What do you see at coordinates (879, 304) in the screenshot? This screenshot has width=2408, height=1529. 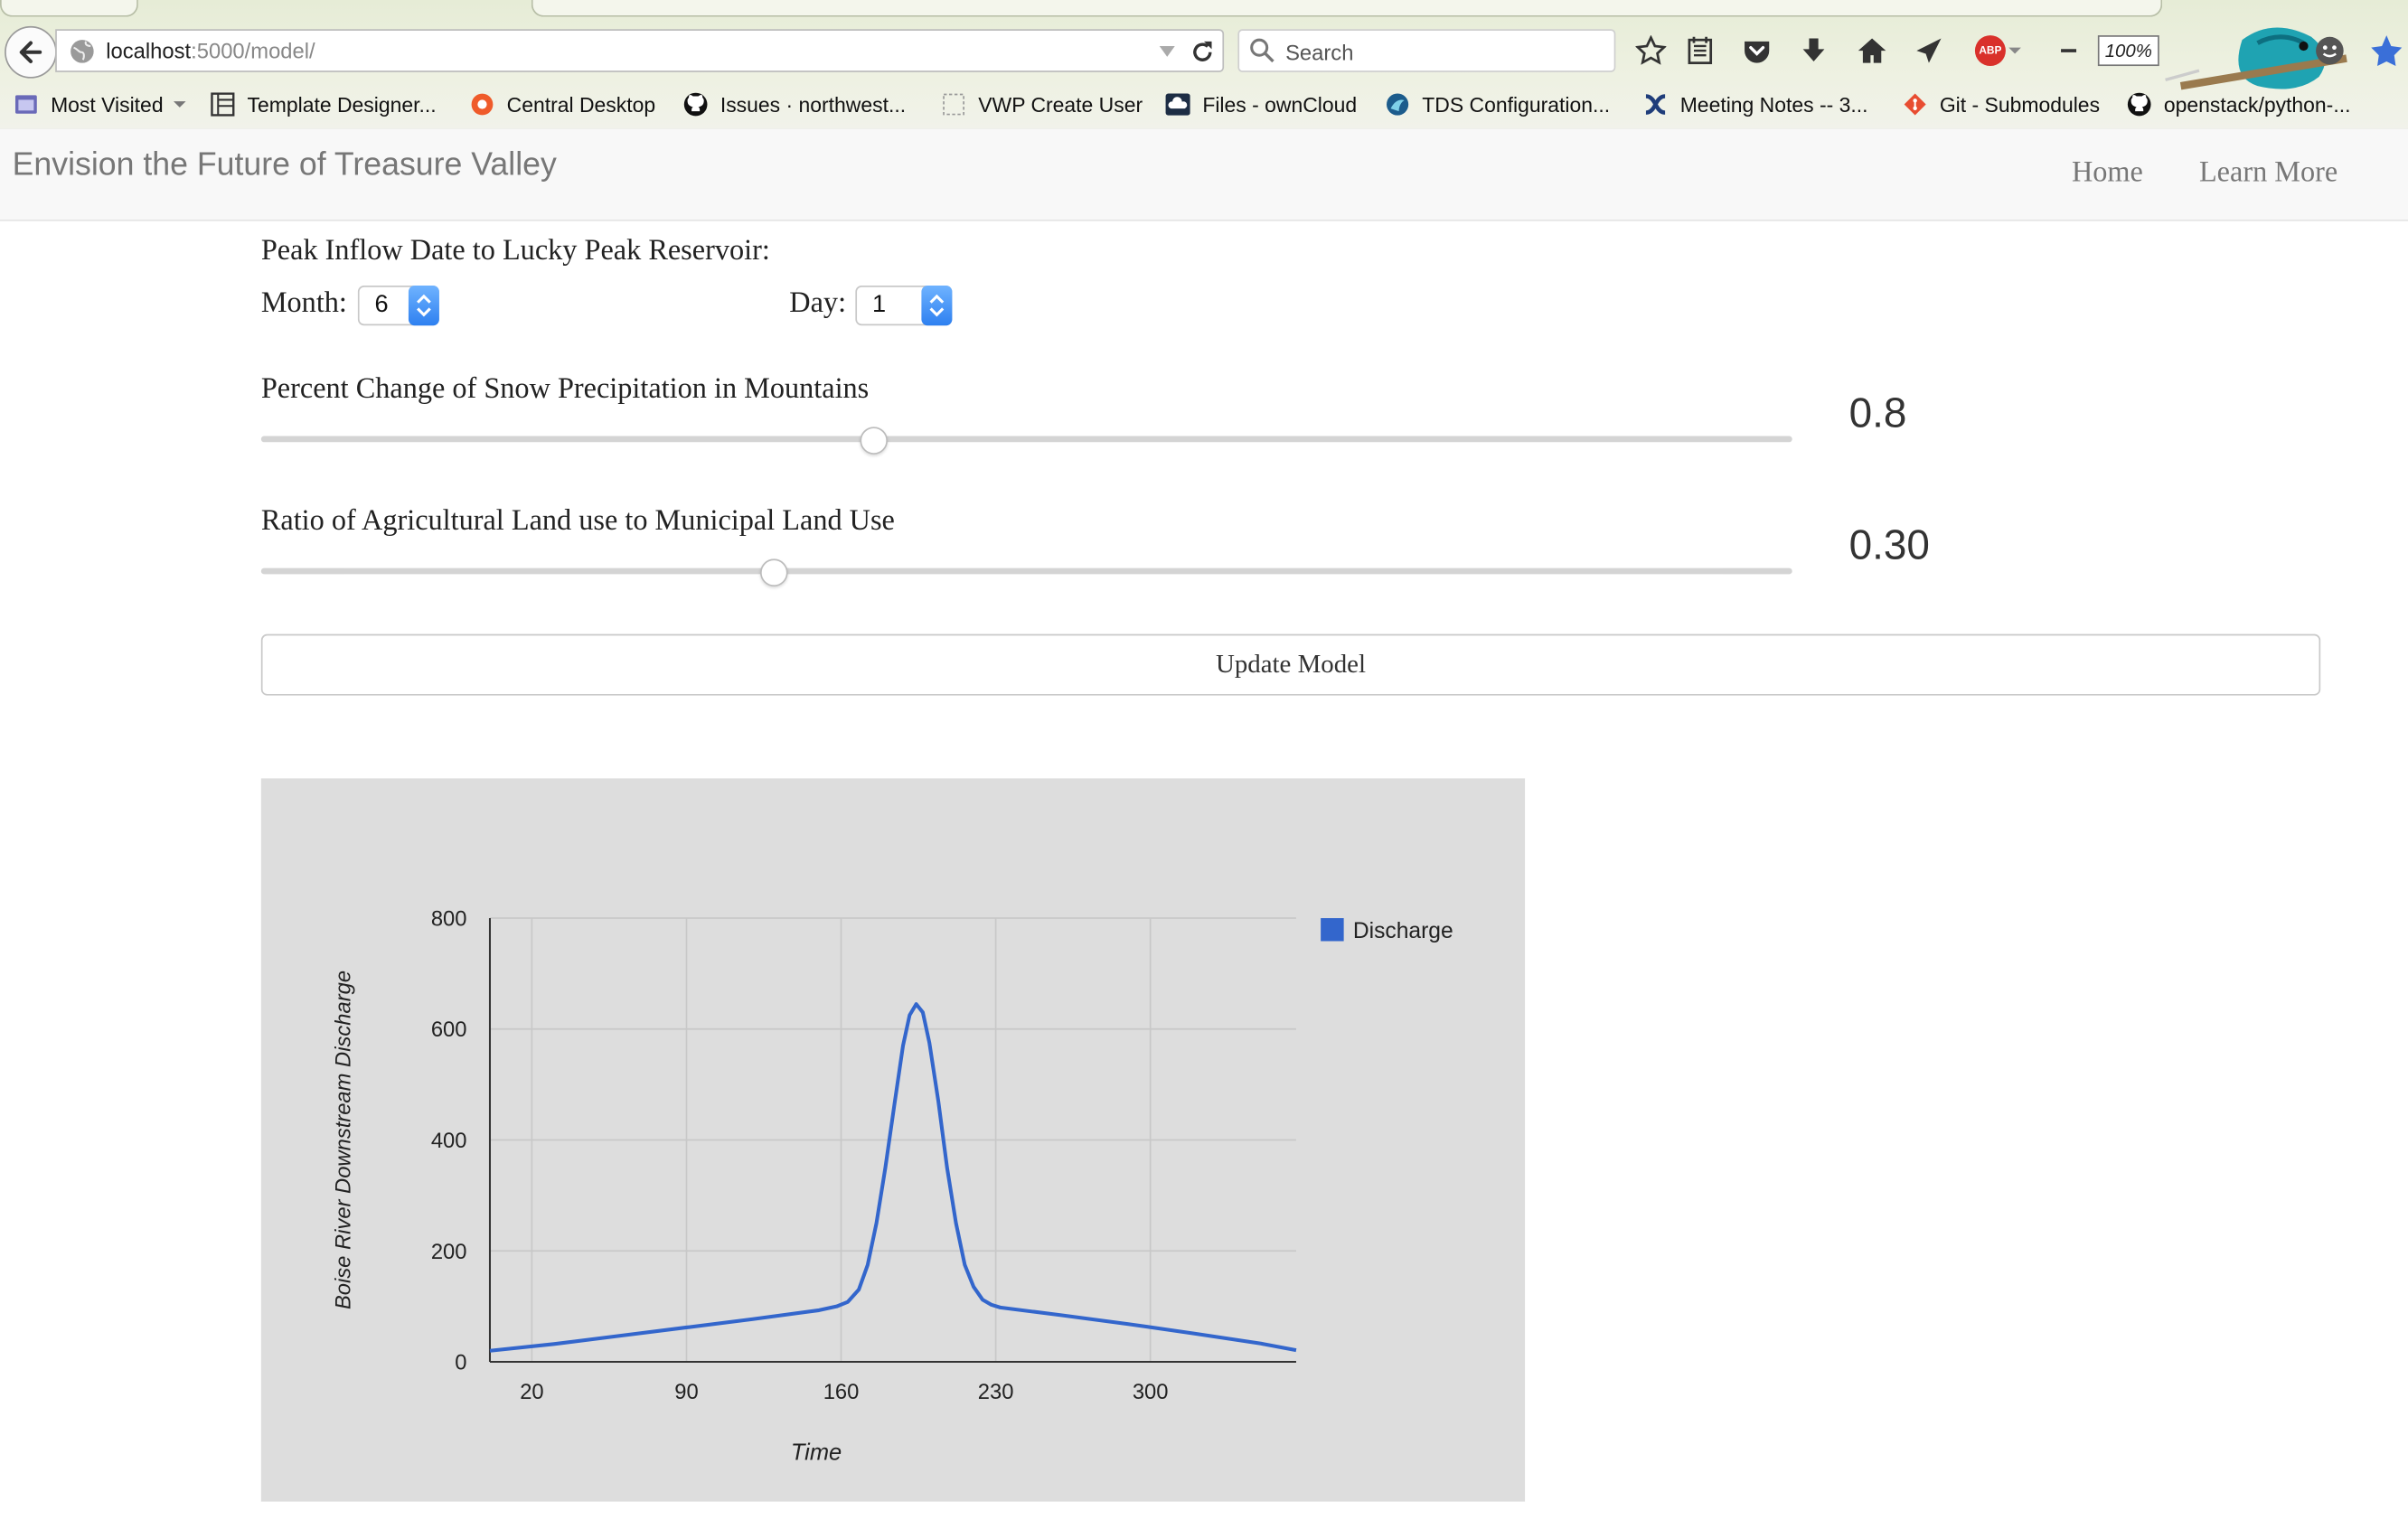 I see `day-value: 1` at bounding box center [879, 304].